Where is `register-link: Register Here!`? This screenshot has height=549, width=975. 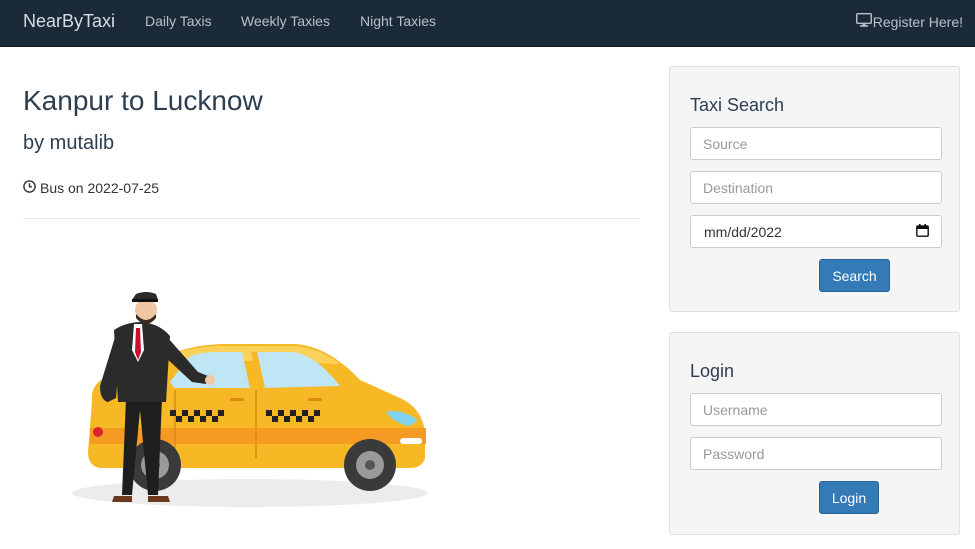
register-link: Register Here! is located at coordinates (909, 21).